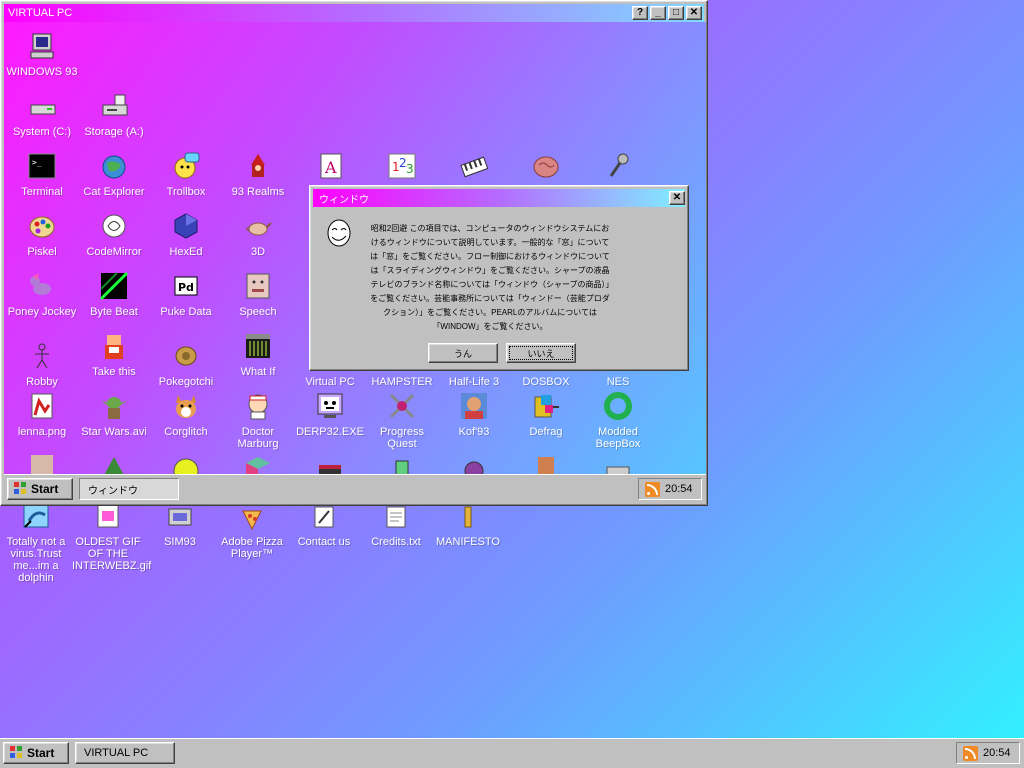 Image resolution: width=1024 pixels, height=768 pixels. What do you see at coordinates (474, 463) in the screenshot?
I see `icon-partial-gear` at bounding box center [474, 463].